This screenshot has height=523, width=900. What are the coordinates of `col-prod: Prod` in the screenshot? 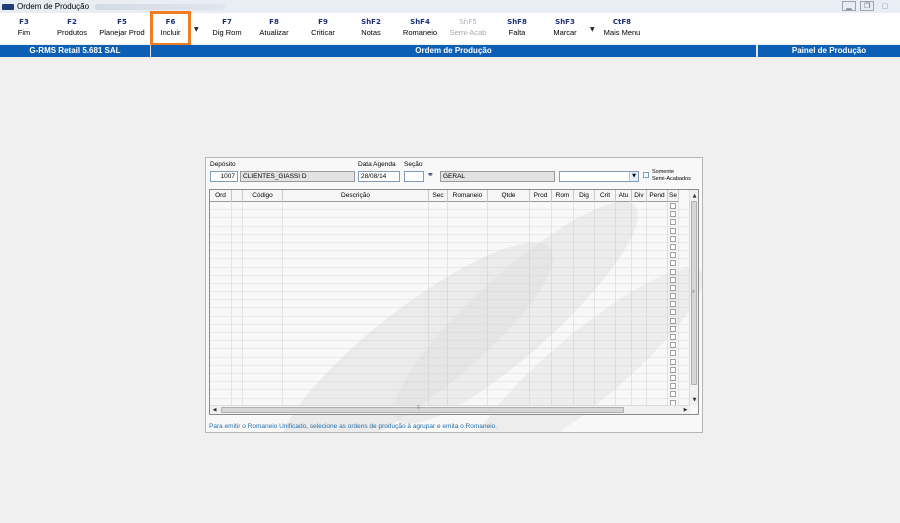 It's located at (541, 196).